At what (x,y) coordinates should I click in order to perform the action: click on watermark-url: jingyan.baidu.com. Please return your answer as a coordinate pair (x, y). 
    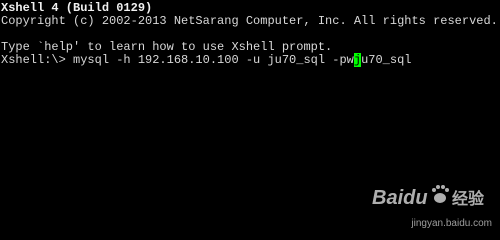
    Looking at the image, I should click on (451, 223).